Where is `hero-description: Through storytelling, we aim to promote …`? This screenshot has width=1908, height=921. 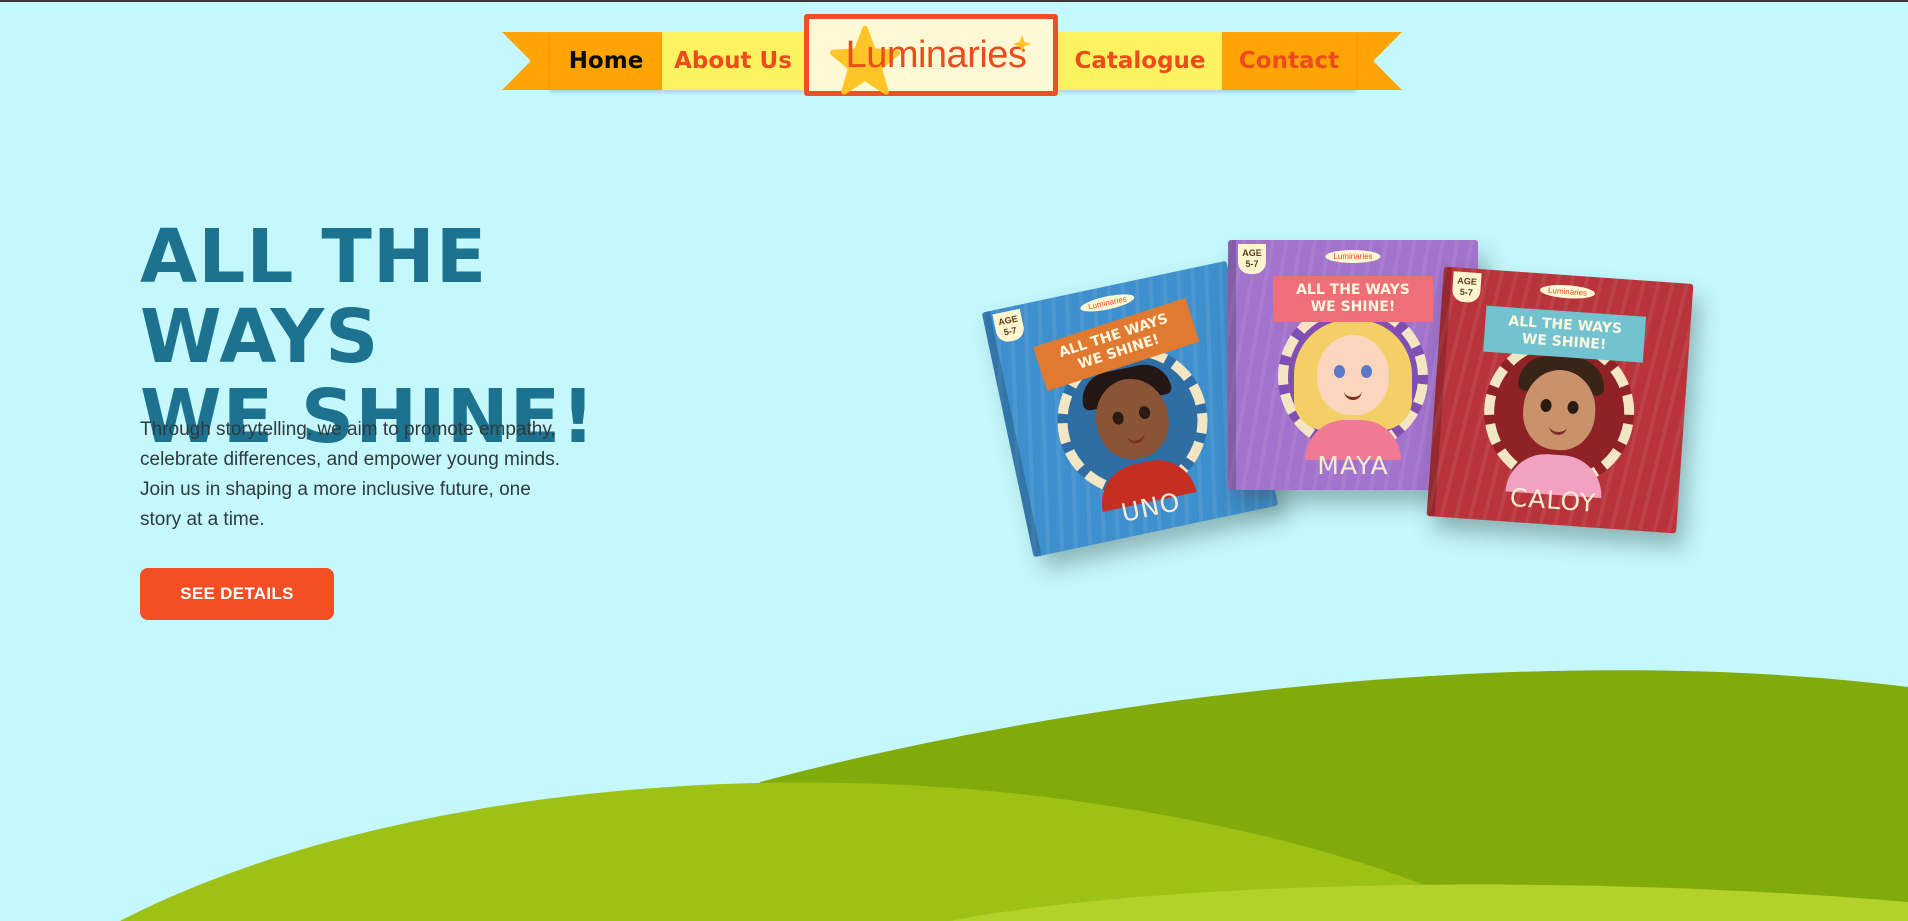
hero-description: Through storytelling, we aim to promote … is located at coordinates (350, 474).